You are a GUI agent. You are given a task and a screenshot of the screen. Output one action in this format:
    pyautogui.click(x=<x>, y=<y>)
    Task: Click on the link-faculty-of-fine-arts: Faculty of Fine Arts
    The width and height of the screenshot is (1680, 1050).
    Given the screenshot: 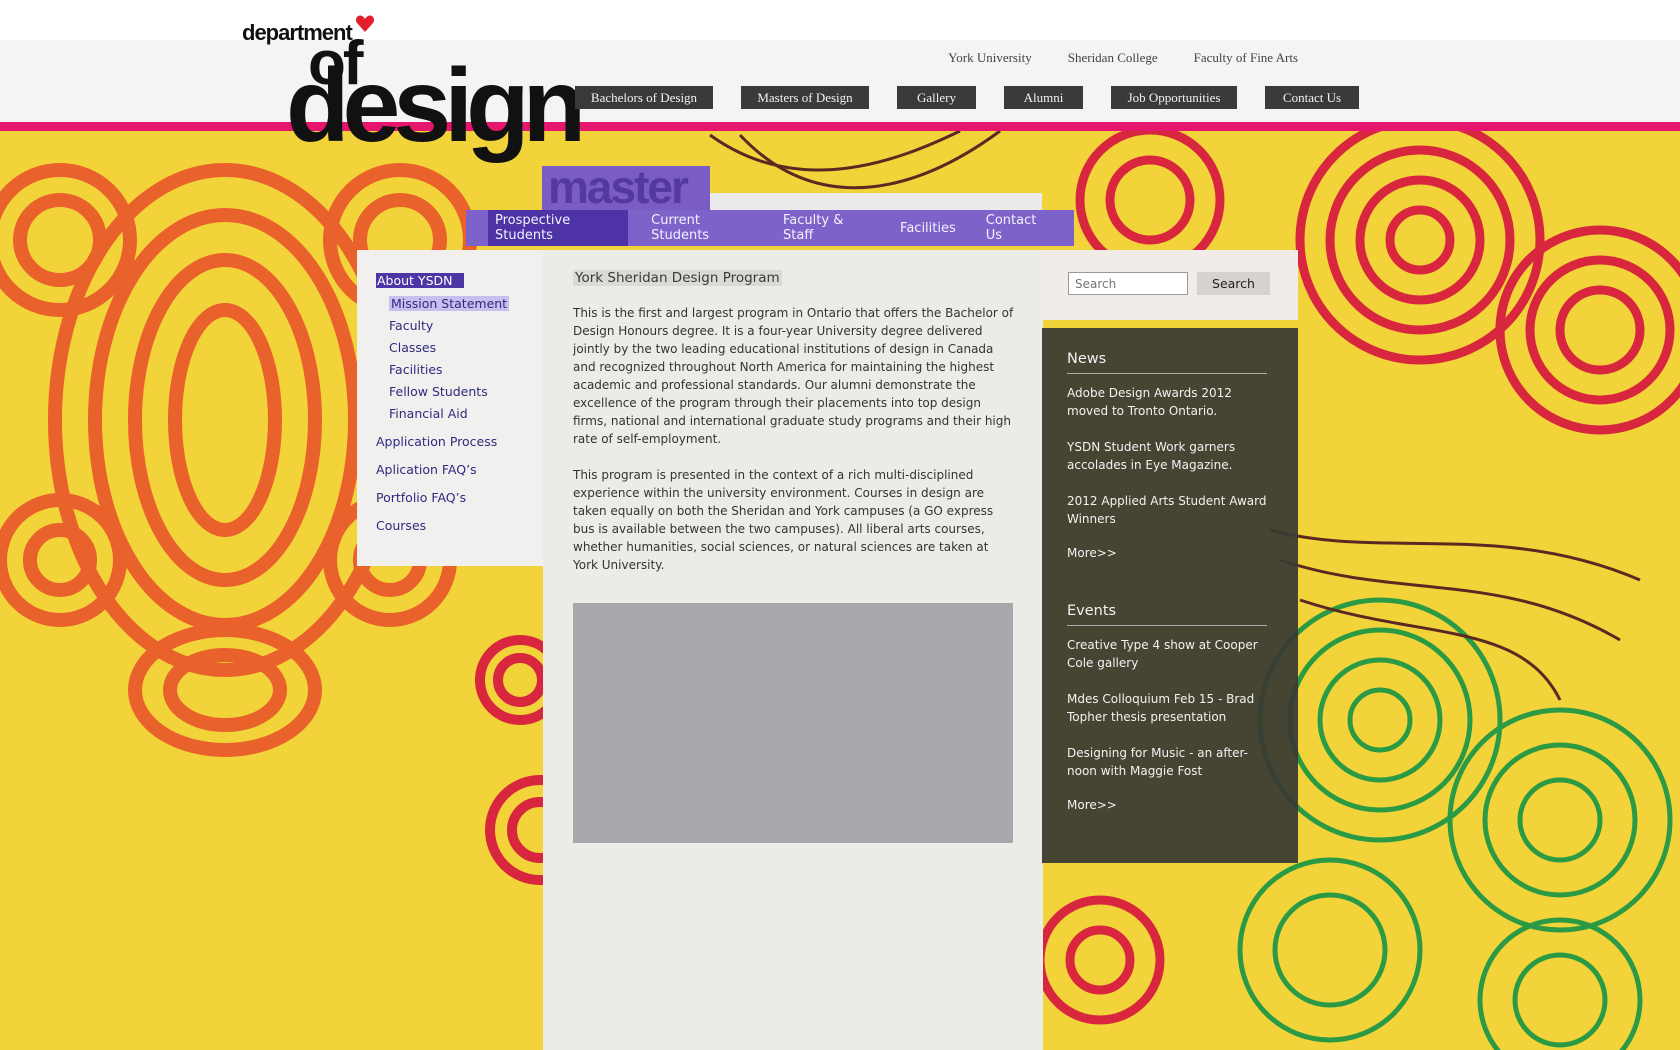 What is the action you would take?
    pyautogui.click(x=1246, y=58)
    